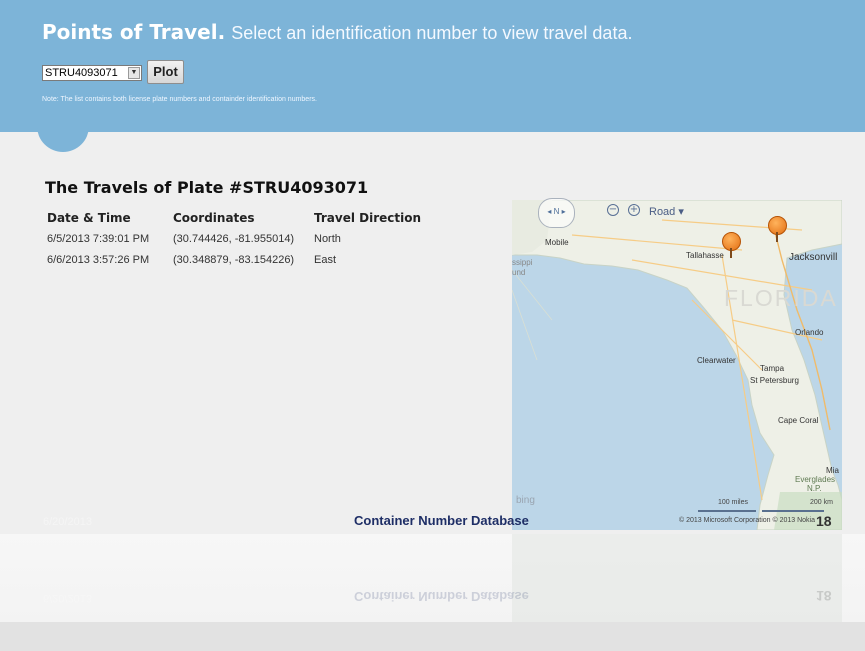 The width and height of the screenshot is (865, 651). Describe the element at coordinates (432, 574) in the screenshot. I see `reflection-content: 6/20/2013 Container Number Database 18` at that location.